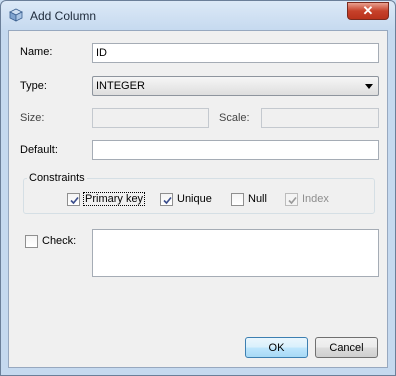  I want to click on check-checkbox: Check:, so click(50, 241).